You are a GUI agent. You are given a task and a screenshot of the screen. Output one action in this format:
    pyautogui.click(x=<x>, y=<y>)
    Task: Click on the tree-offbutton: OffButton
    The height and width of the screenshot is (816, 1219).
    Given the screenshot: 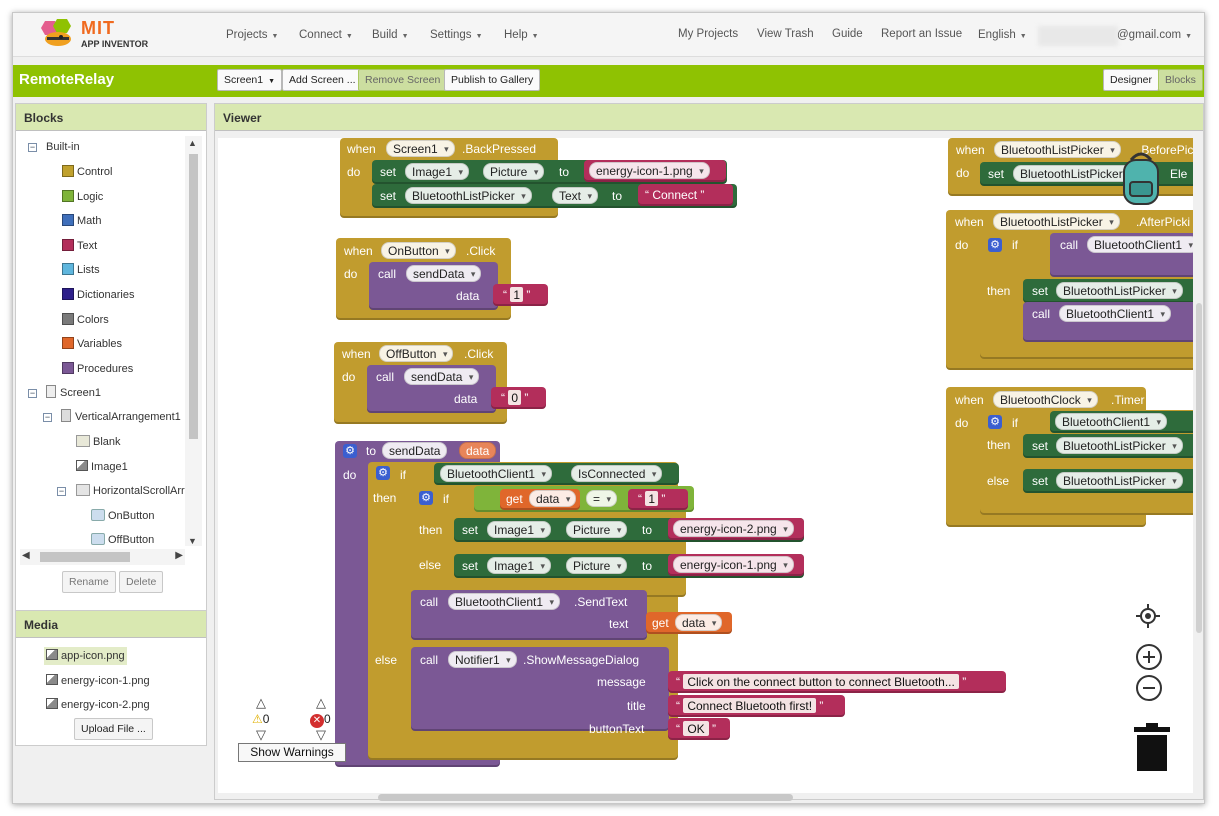 What is the action you would take?
    pyautogui.click(x=122, y=540)
    